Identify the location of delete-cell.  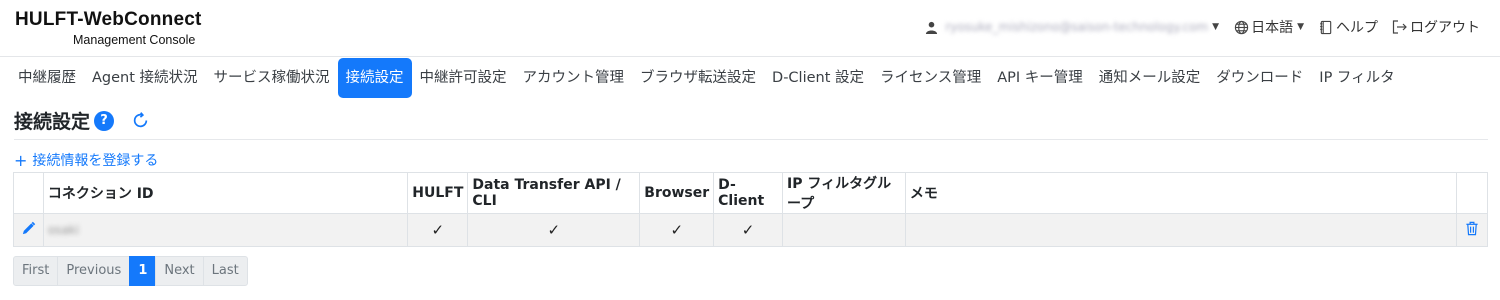
(1472, 230).